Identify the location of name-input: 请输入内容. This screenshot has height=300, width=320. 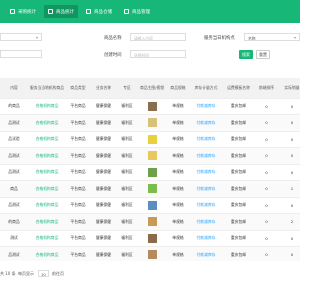
(158, 37).